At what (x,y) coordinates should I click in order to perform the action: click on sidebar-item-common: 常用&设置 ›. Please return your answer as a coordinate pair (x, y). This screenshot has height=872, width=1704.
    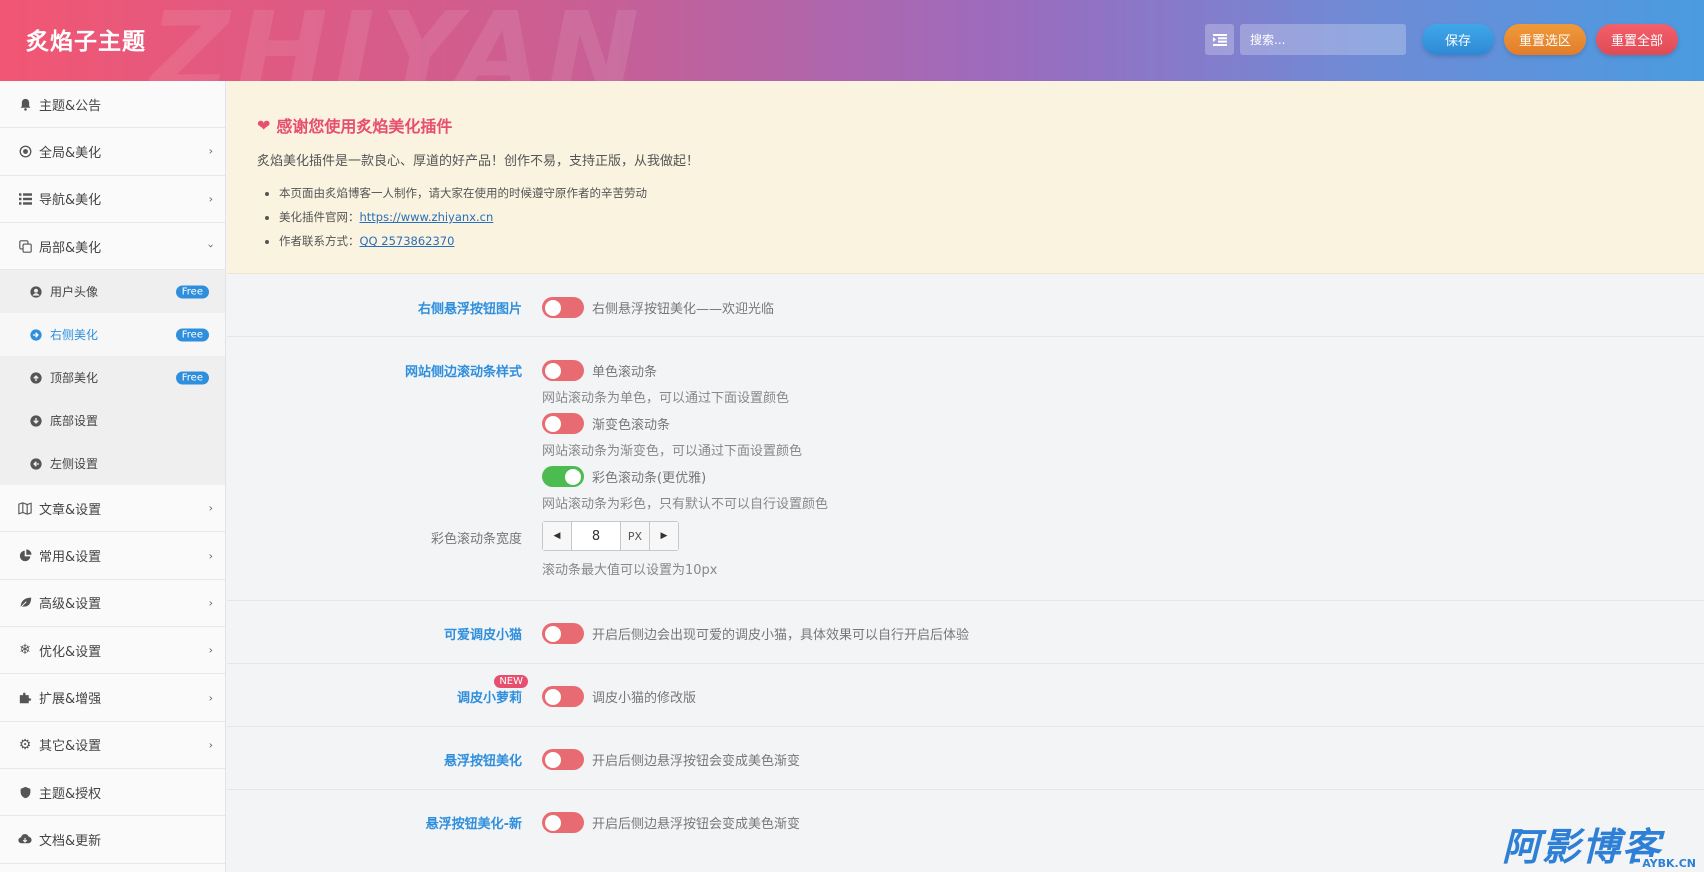
    Looking at the image, I should click on (112, 556).